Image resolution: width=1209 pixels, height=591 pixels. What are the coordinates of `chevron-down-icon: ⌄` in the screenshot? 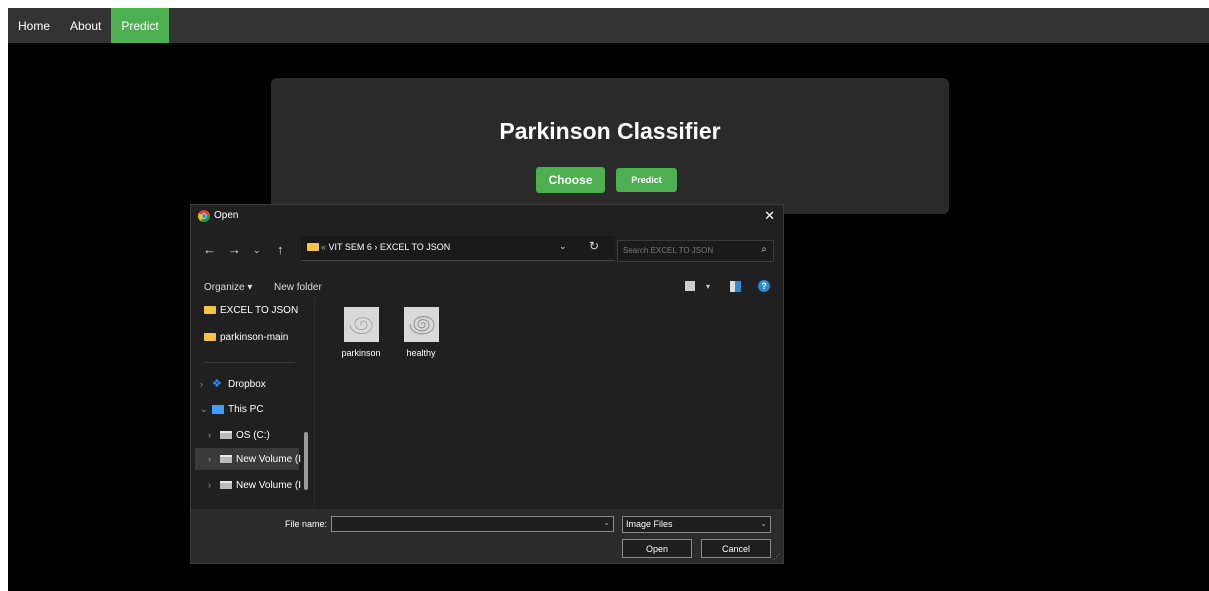 It's located at (763, 523).